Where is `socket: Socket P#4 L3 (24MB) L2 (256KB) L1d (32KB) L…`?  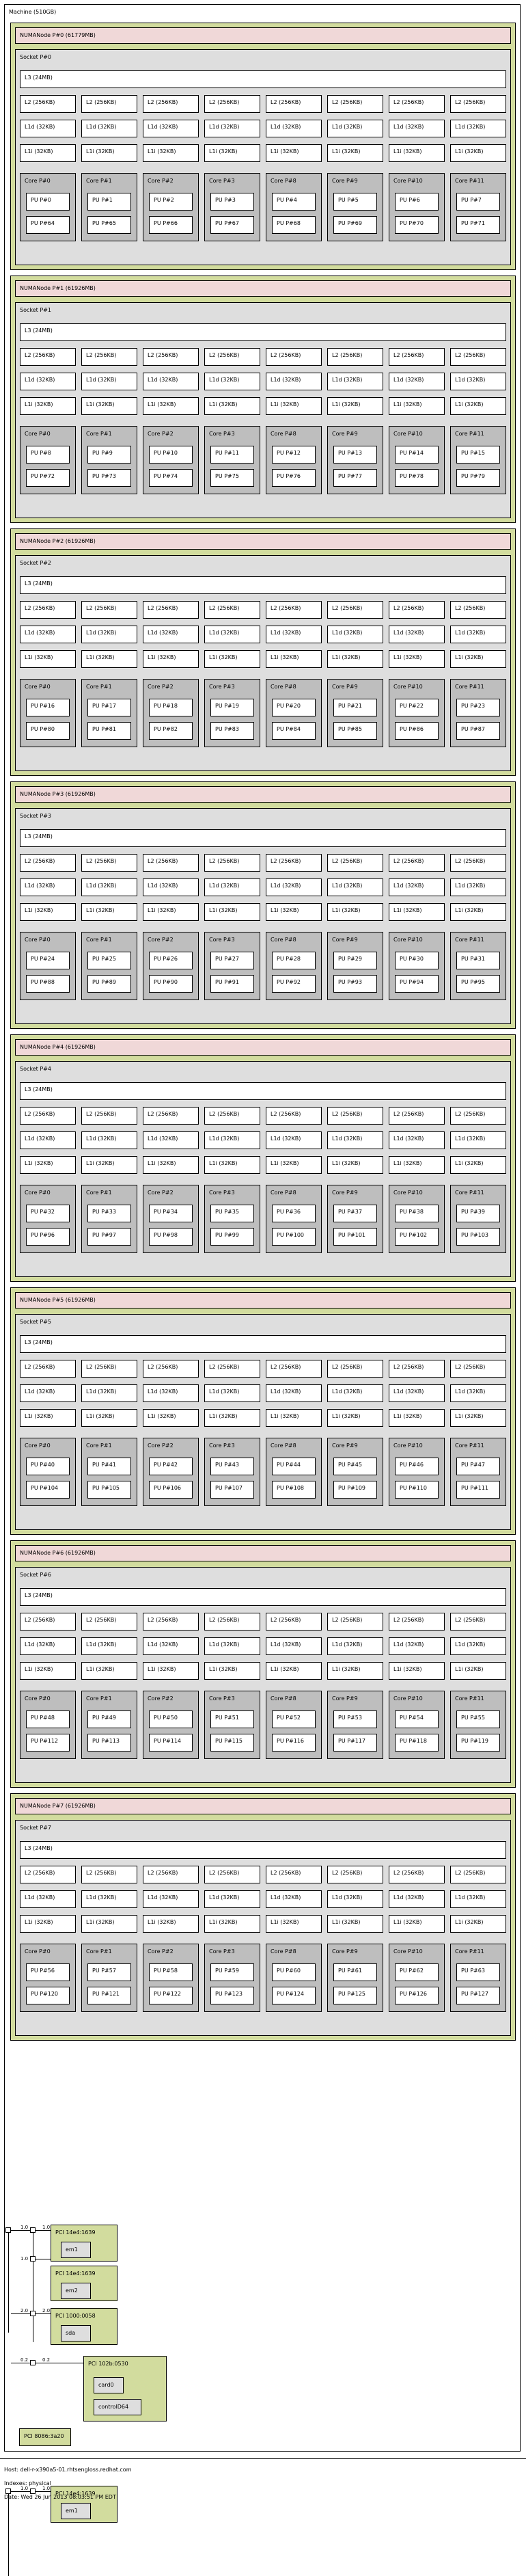 socket: Socket P#4 L3 (24MB) L2 (256KB) L1d (32KB) L… is located at coordinates (263, 1169).